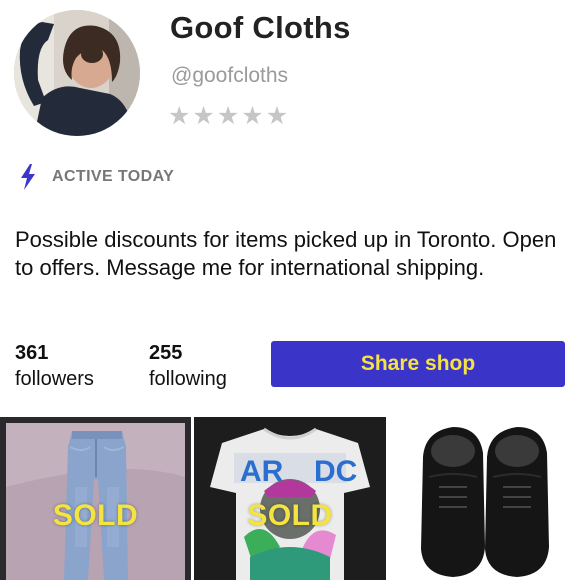 The image size is (580, 580). I want to click on shop-handle: @goofcloths, so click(230, 75).